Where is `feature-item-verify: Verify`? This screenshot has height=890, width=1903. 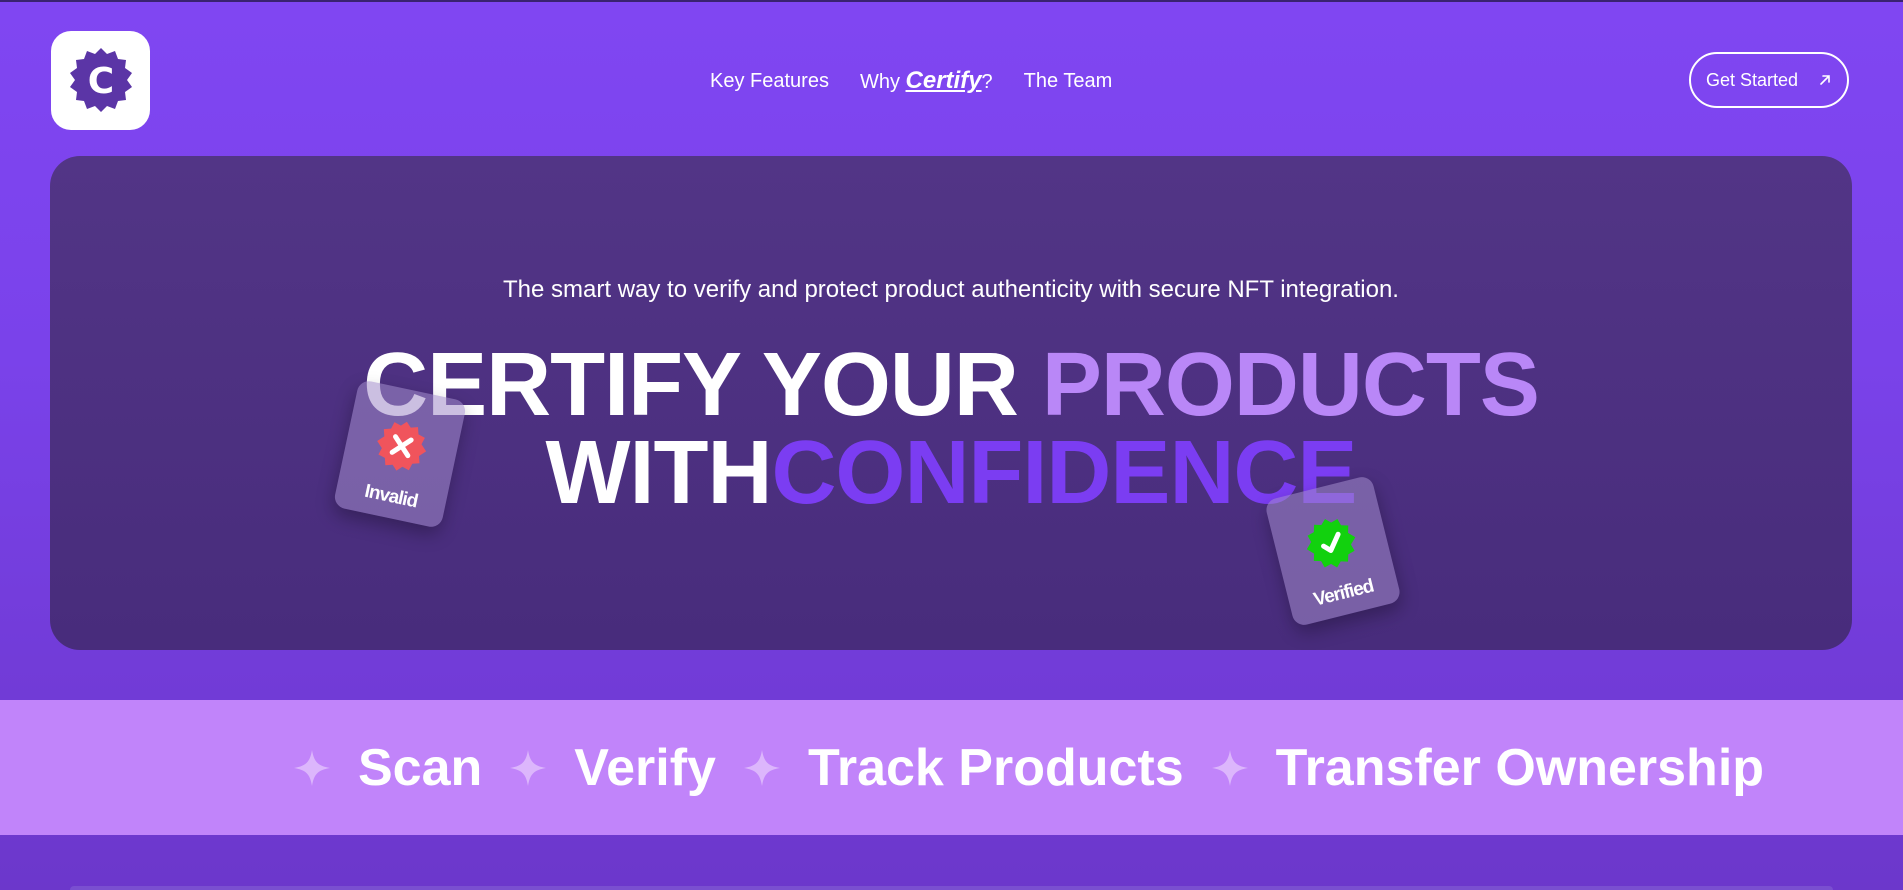
feature-item-verify: Verify is located at coordinates (645, 768).